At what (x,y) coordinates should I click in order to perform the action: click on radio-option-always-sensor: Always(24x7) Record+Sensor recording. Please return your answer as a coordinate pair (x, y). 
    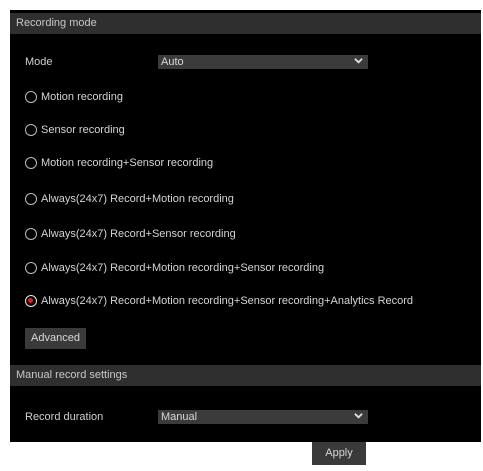
    Looking at the image, I should click on (130, 234).